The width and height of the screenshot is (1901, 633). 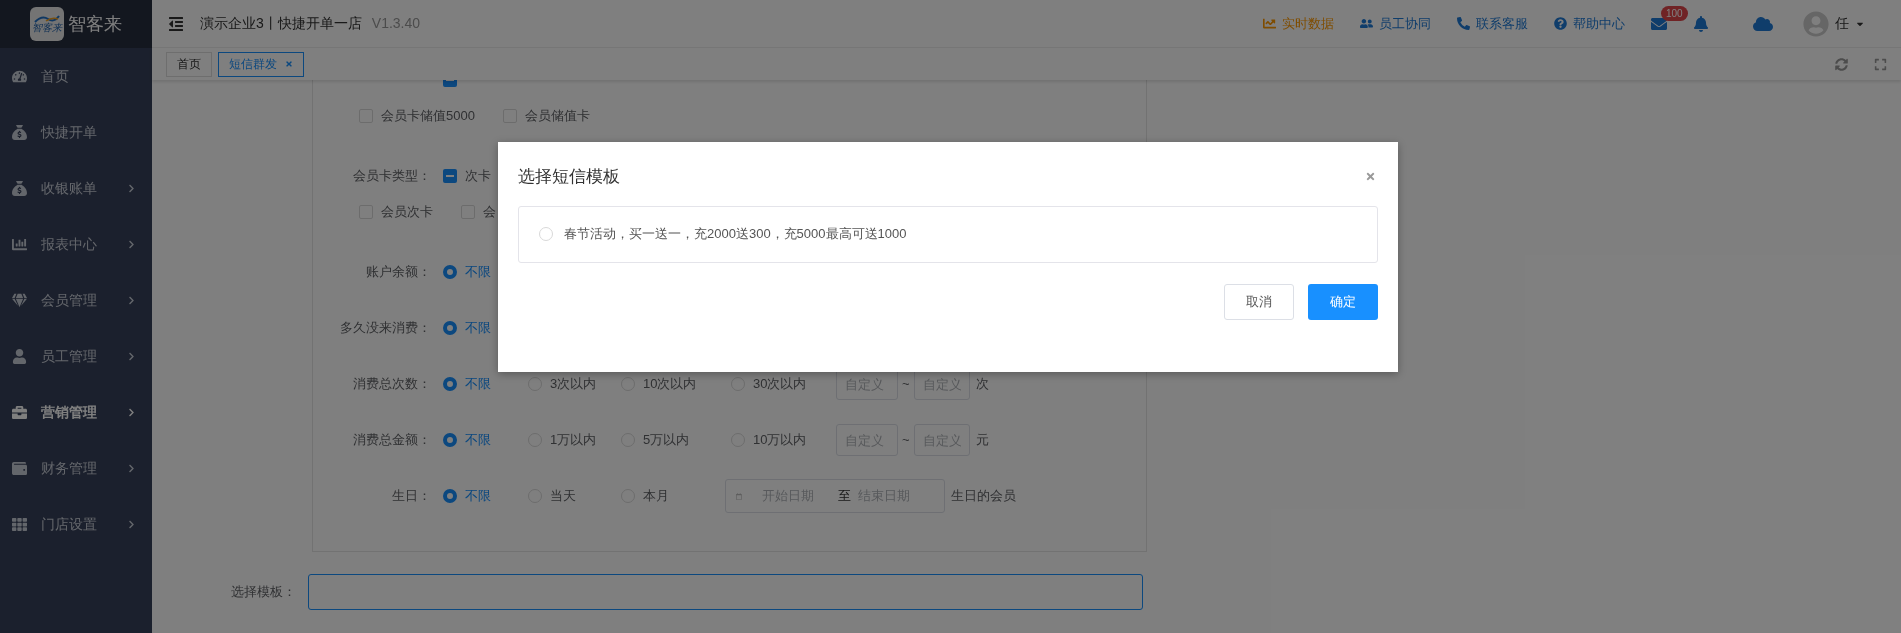 What do you see at coordinates (478, 212) in the screenshot?
I see `checkbox-option: 会` at bounding box center [478, 212].